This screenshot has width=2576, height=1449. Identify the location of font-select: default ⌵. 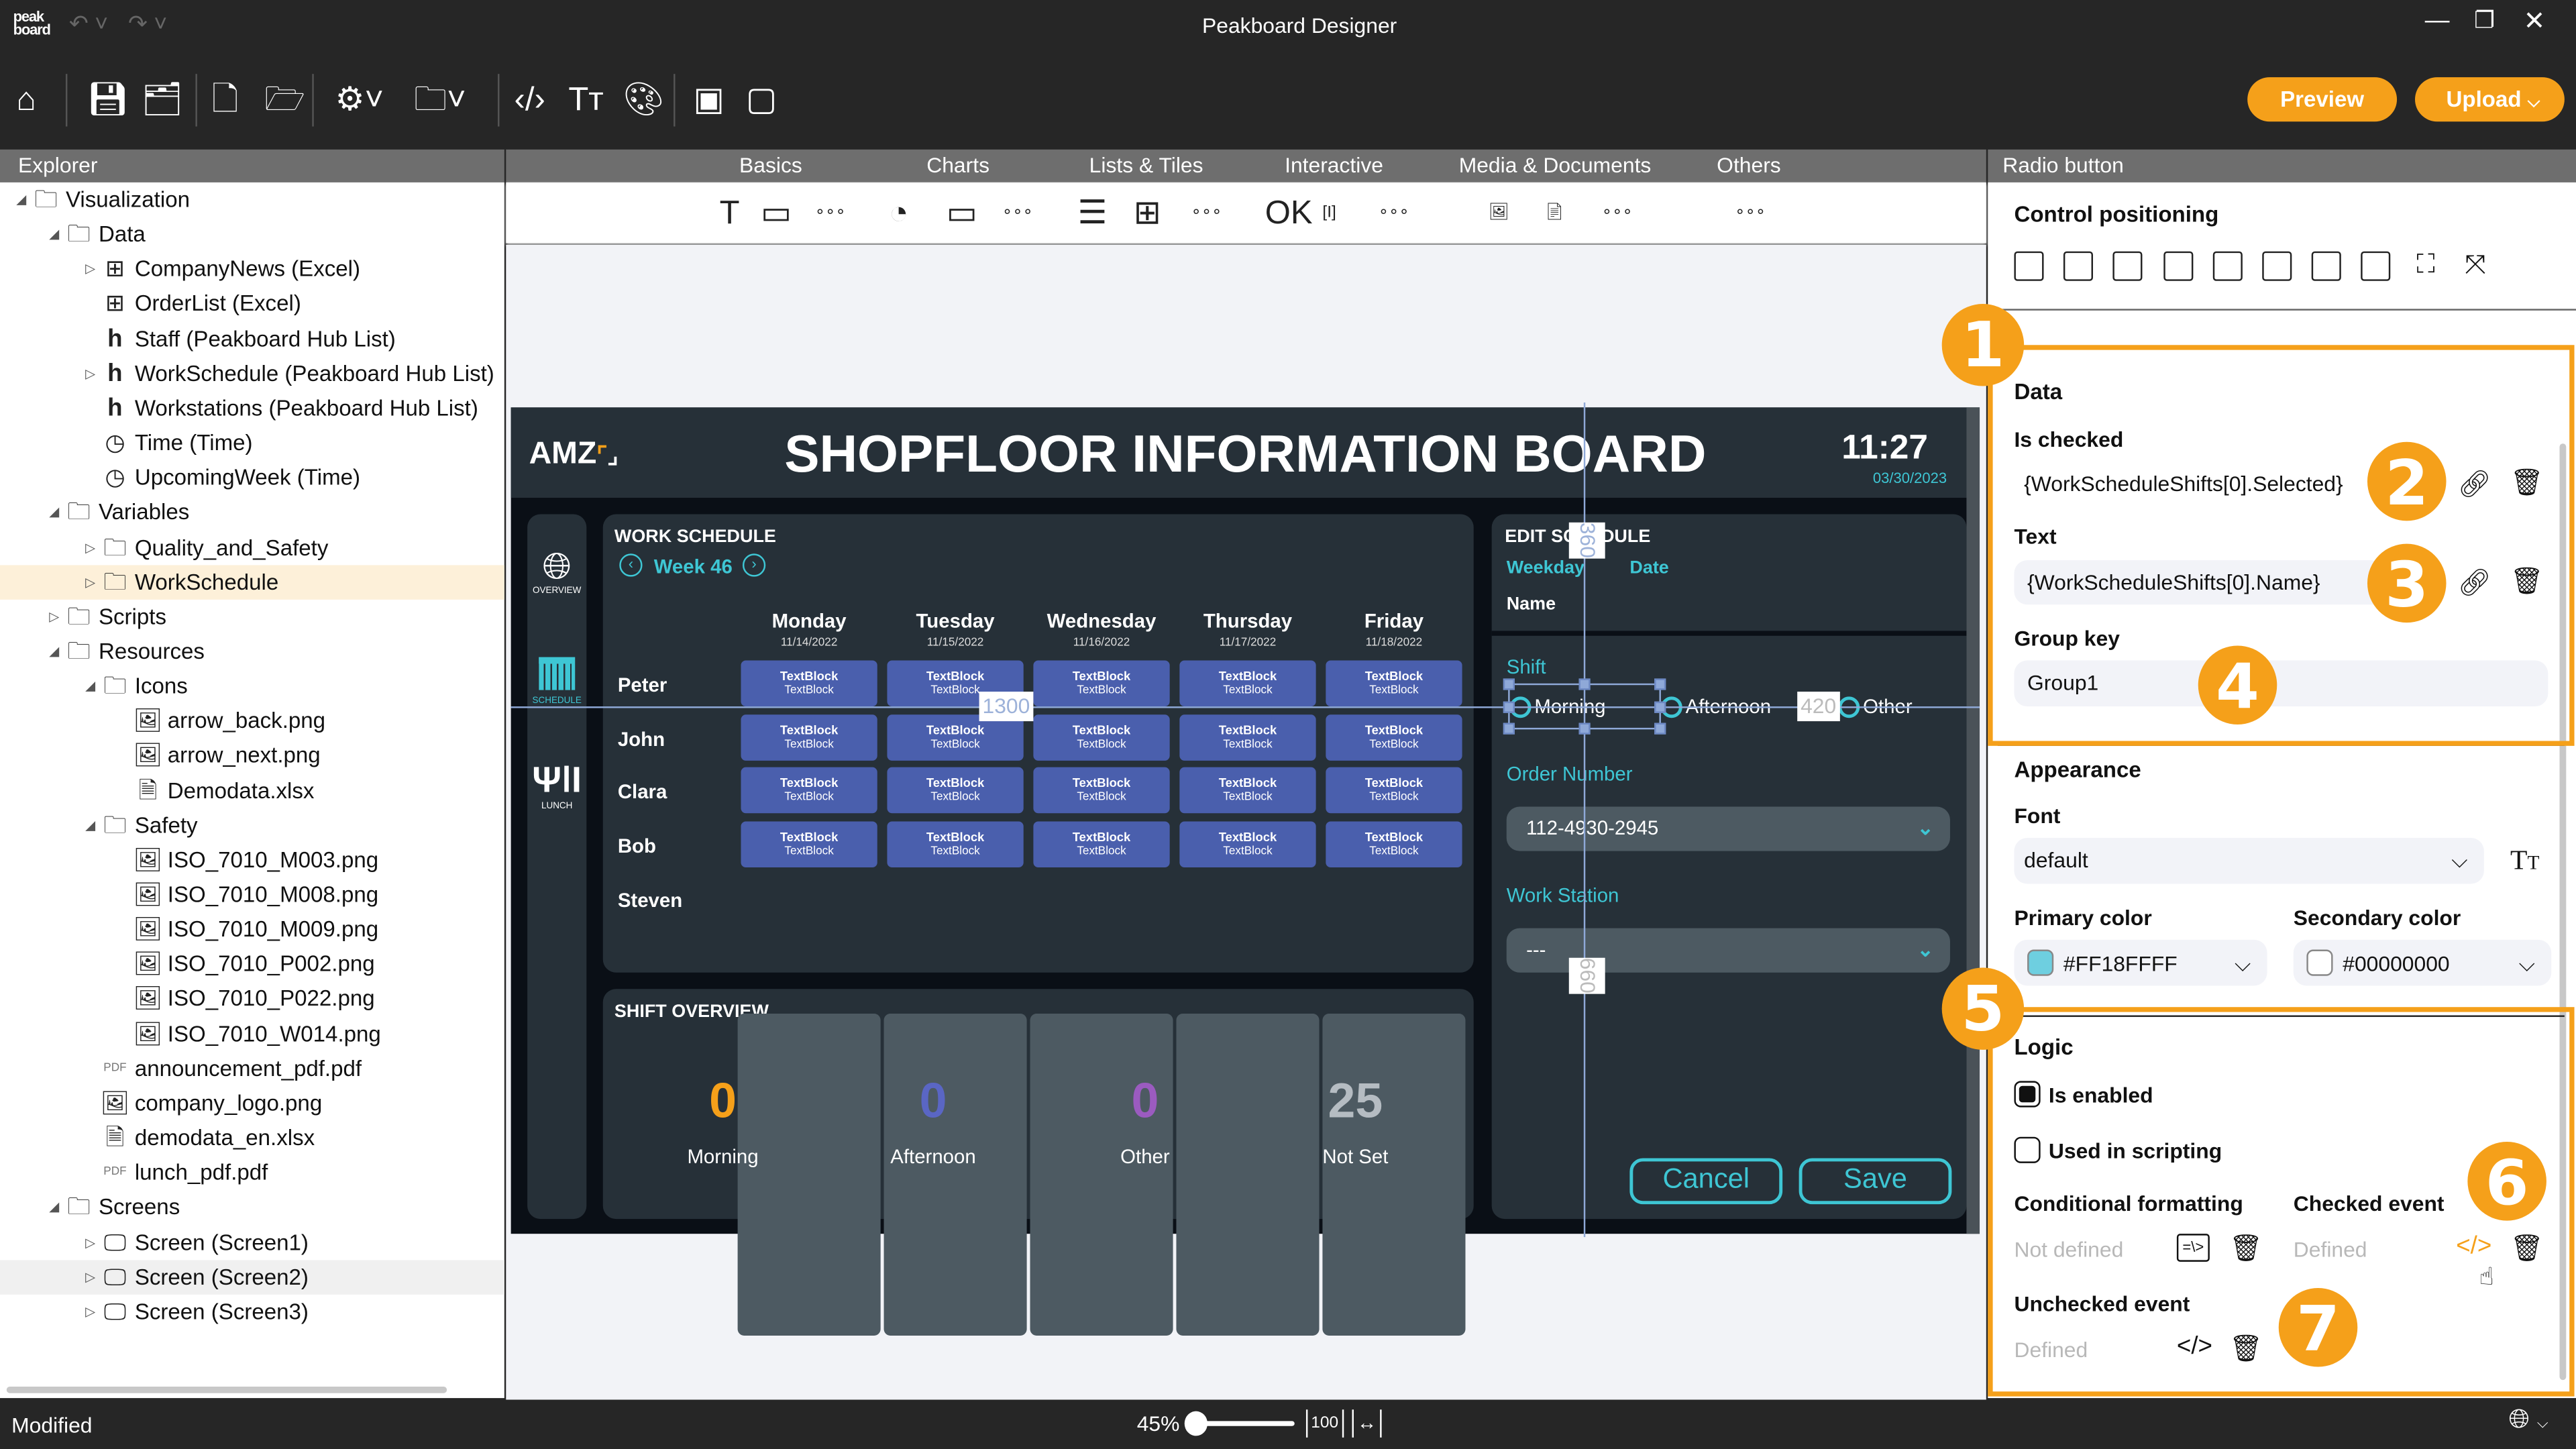
(2249, 860).